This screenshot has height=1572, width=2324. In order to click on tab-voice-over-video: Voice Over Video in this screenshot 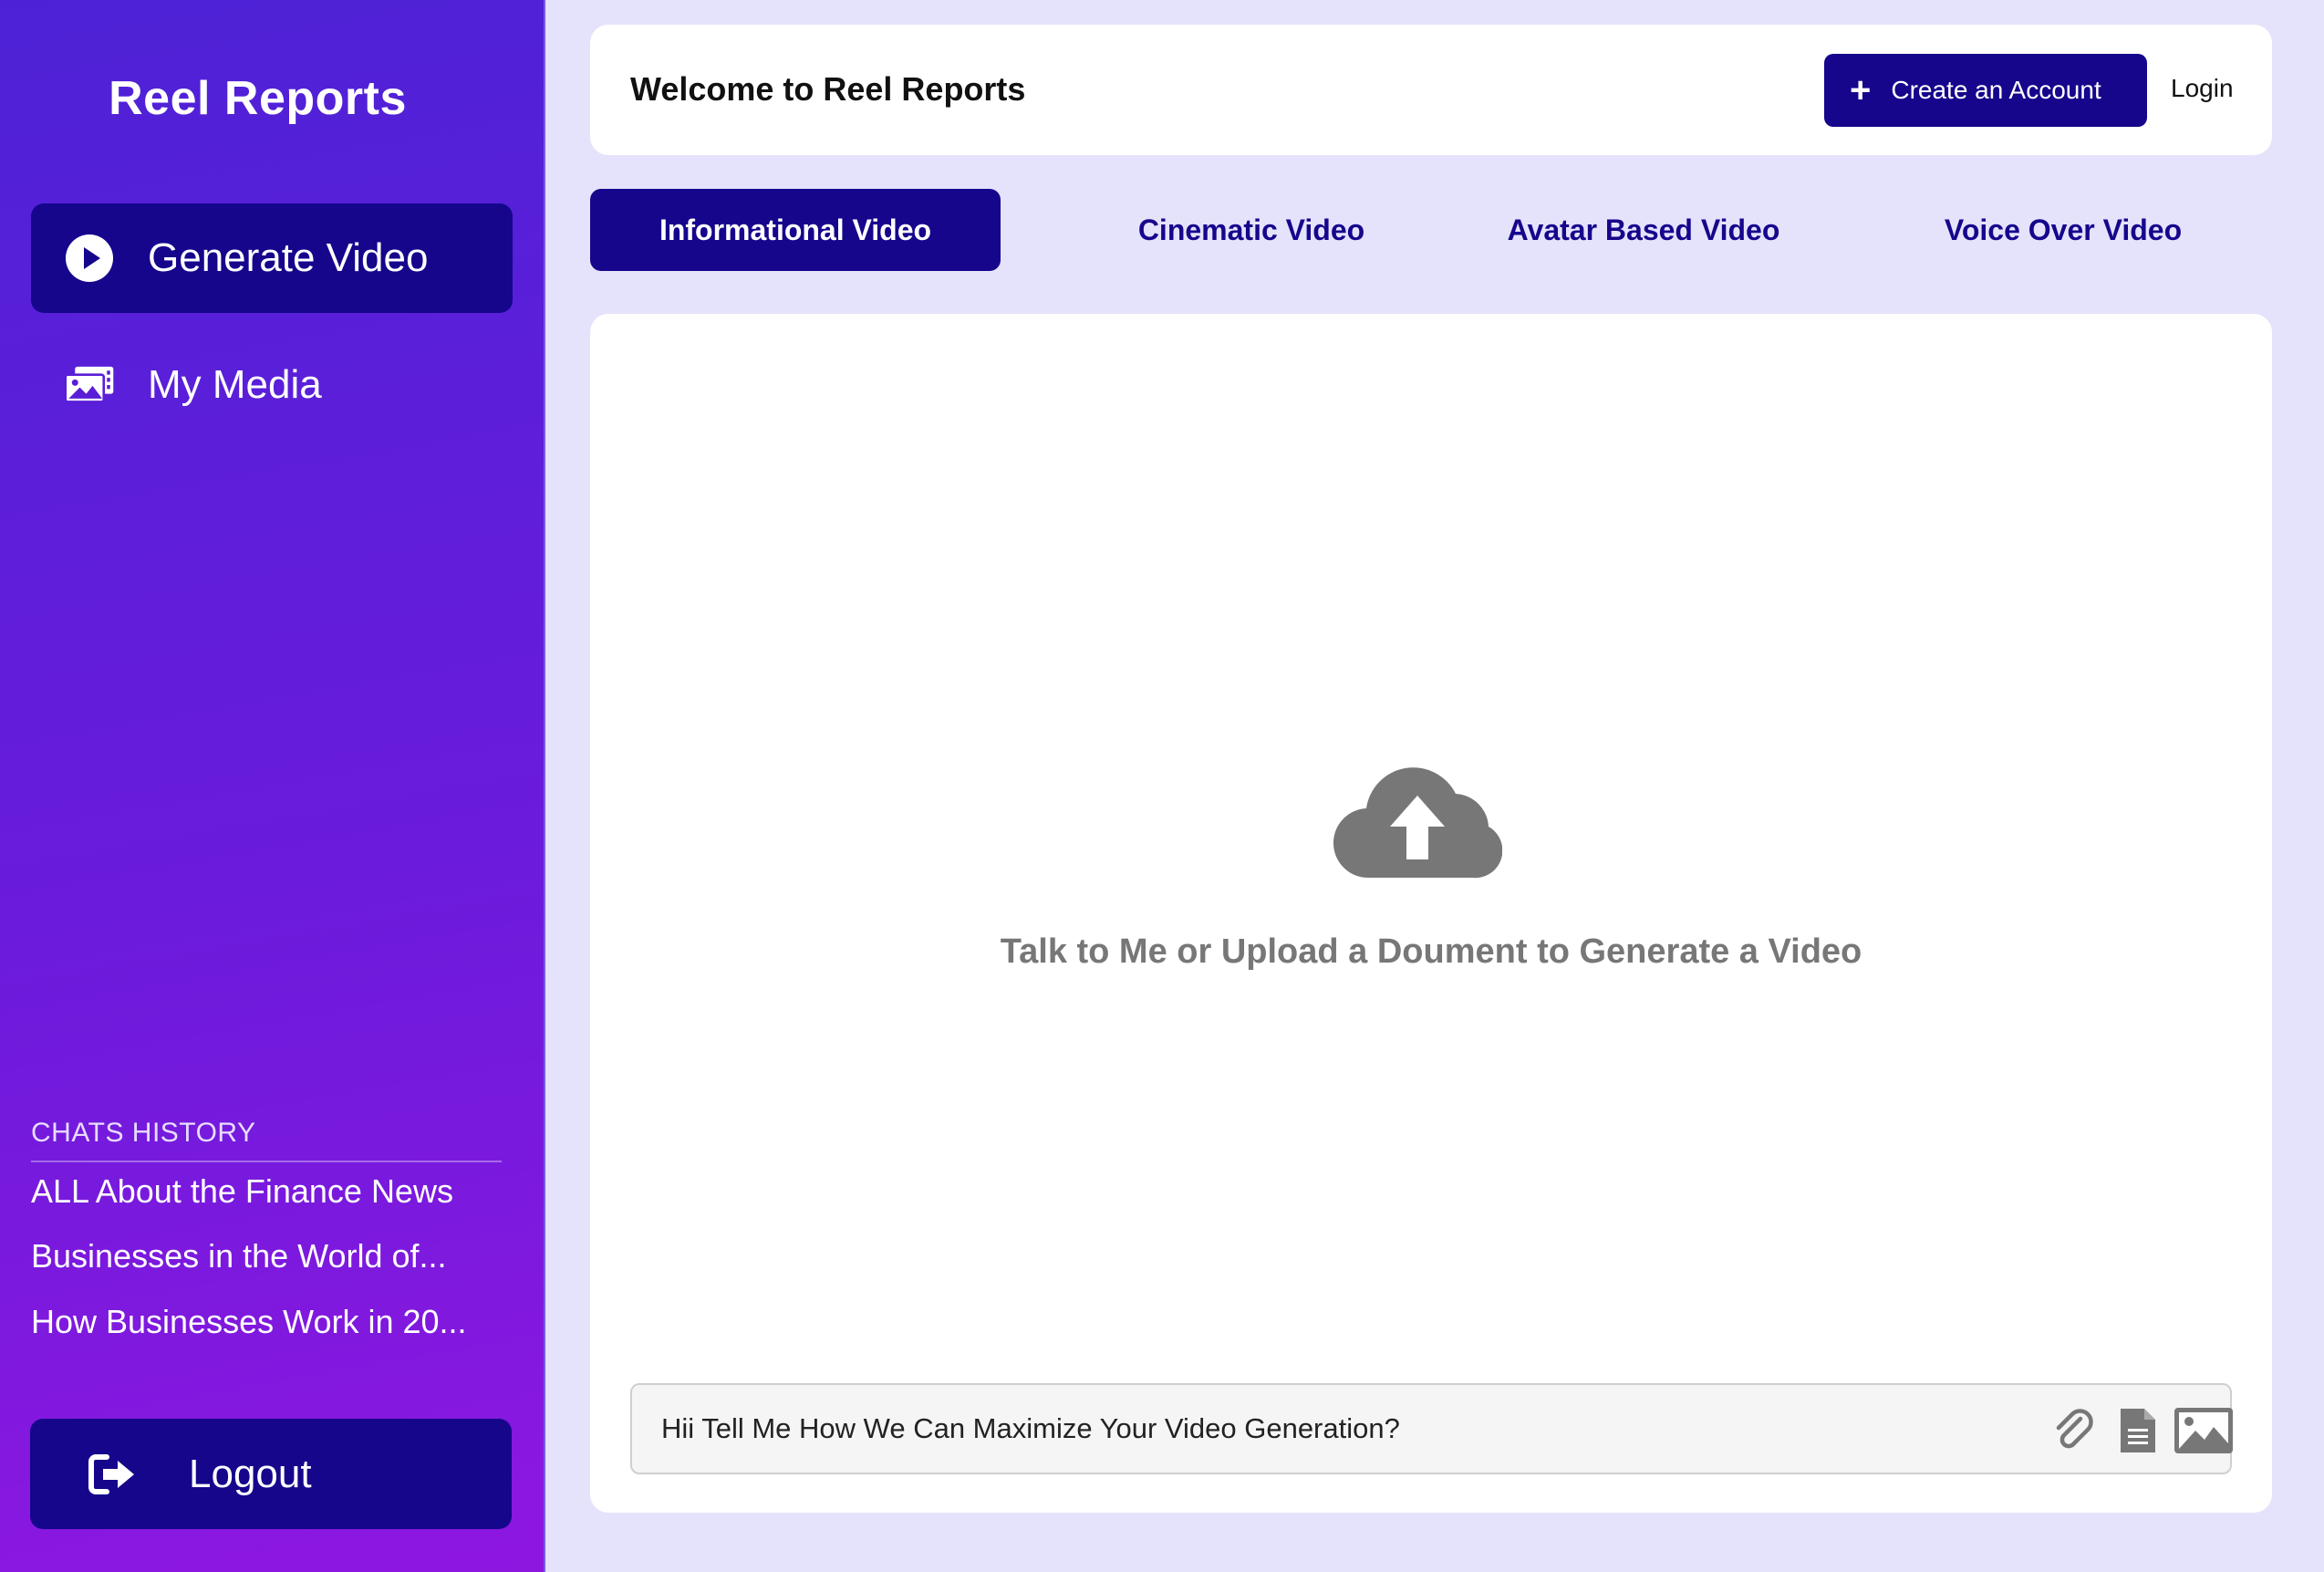, I will do `click(2064, 230)`.